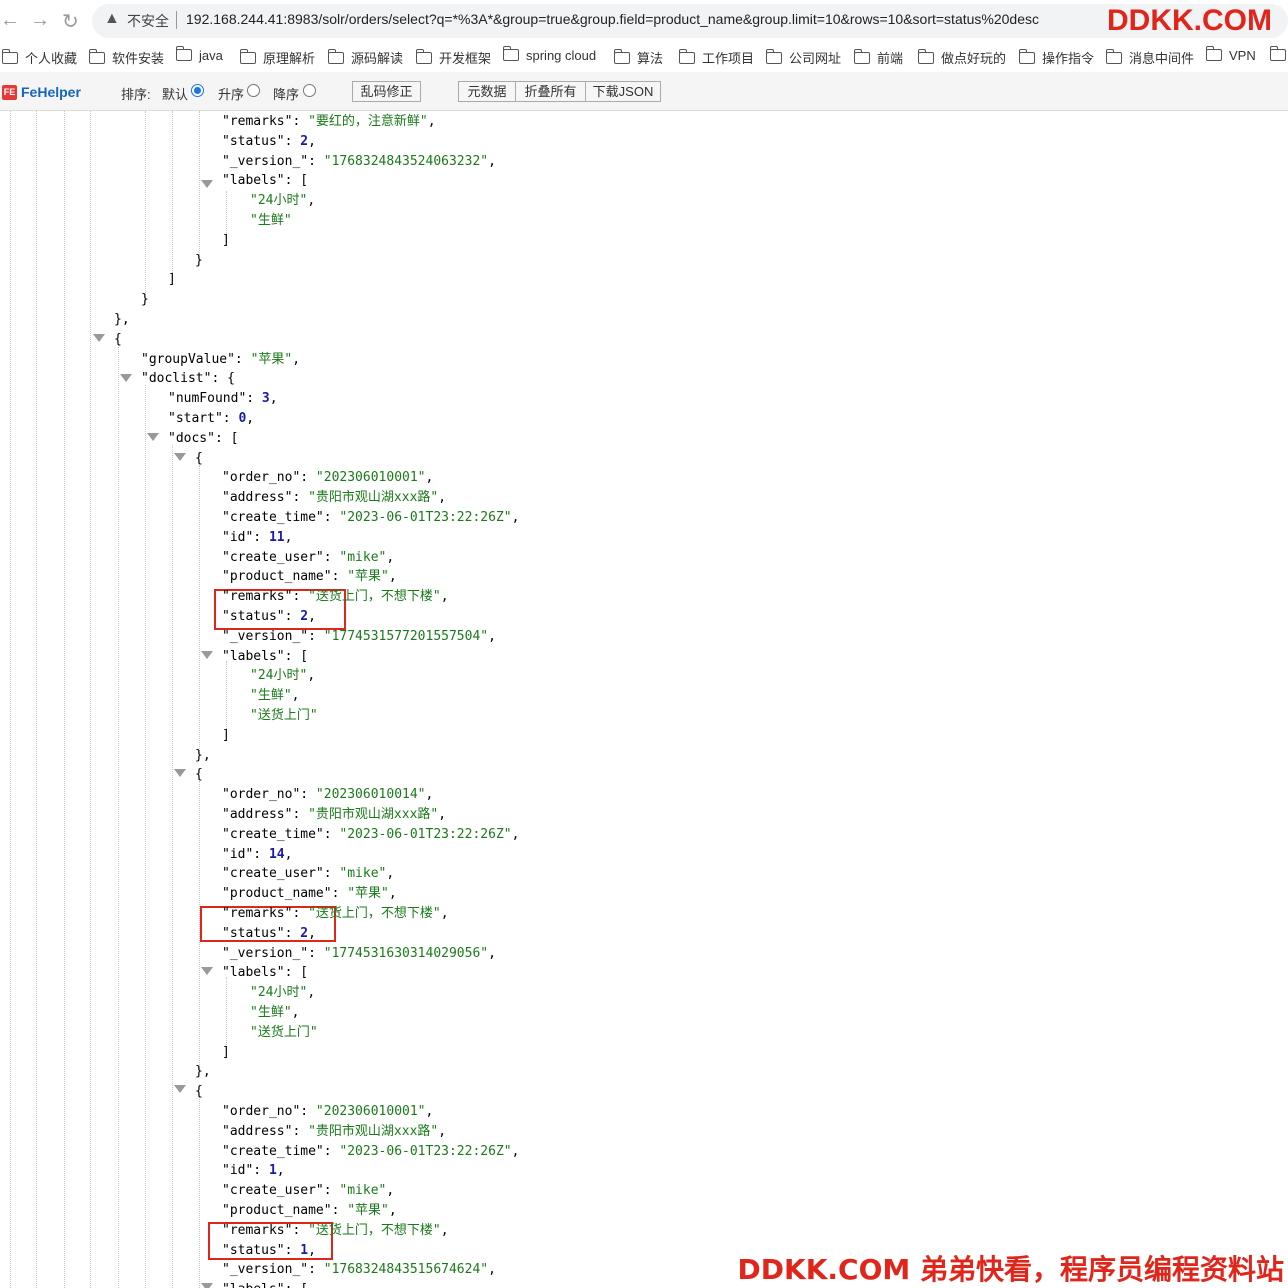 The width and height of the screenshot is (1288, 1288). Describe the element at coordinates (40, 20) in the screenshot. I see `forward-icon: →` at that location.